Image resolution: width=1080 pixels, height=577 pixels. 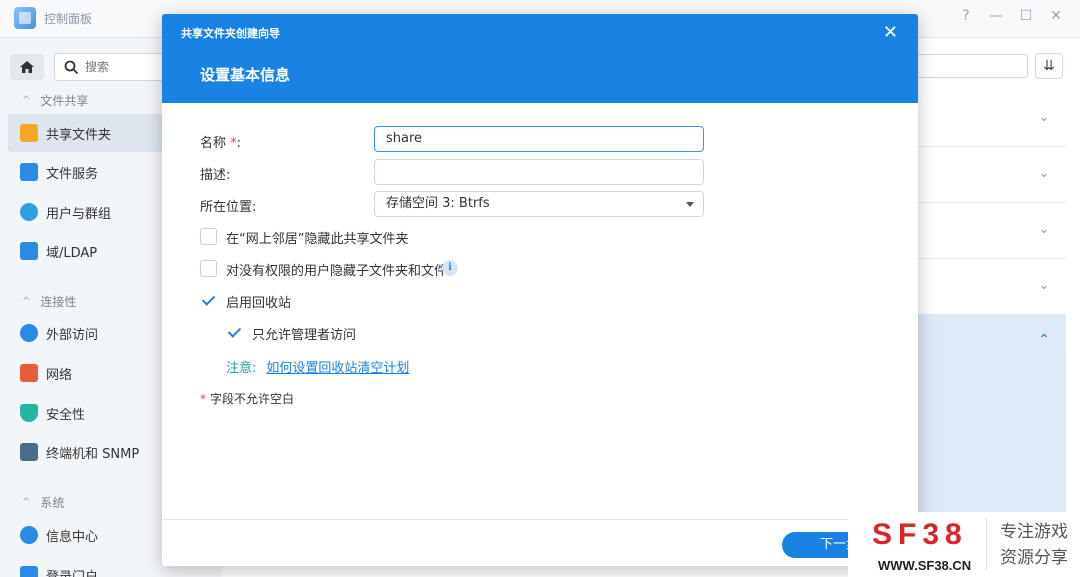 I want to click on ldap-icon, so click(x=29, y=251).